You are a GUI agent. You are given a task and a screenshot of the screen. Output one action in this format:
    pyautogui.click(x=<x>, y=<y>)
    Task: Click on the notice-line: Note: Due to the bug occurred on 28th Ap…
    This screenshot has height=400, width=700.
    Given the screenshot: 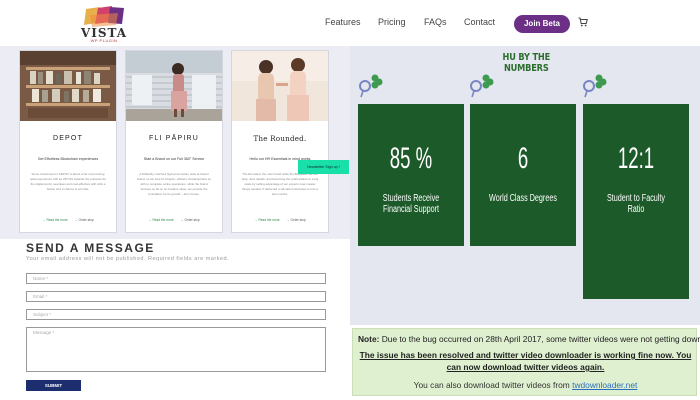 What is the action you would take?
    pyautogui.click(x=529, y=339)
    